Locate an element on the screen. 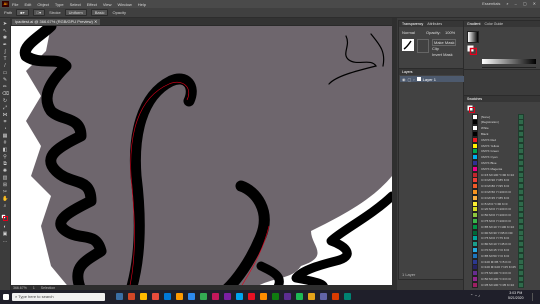  swatch-item: White is located at coordinates (498, 128).